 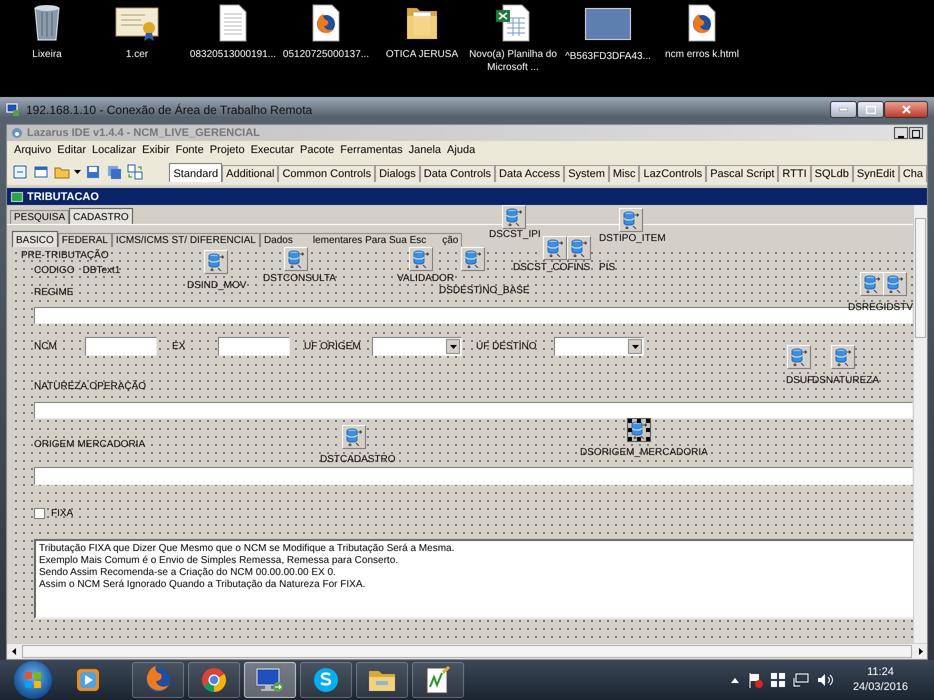 I want to click on clock-time: 11:24, so click(x=880, y=672).